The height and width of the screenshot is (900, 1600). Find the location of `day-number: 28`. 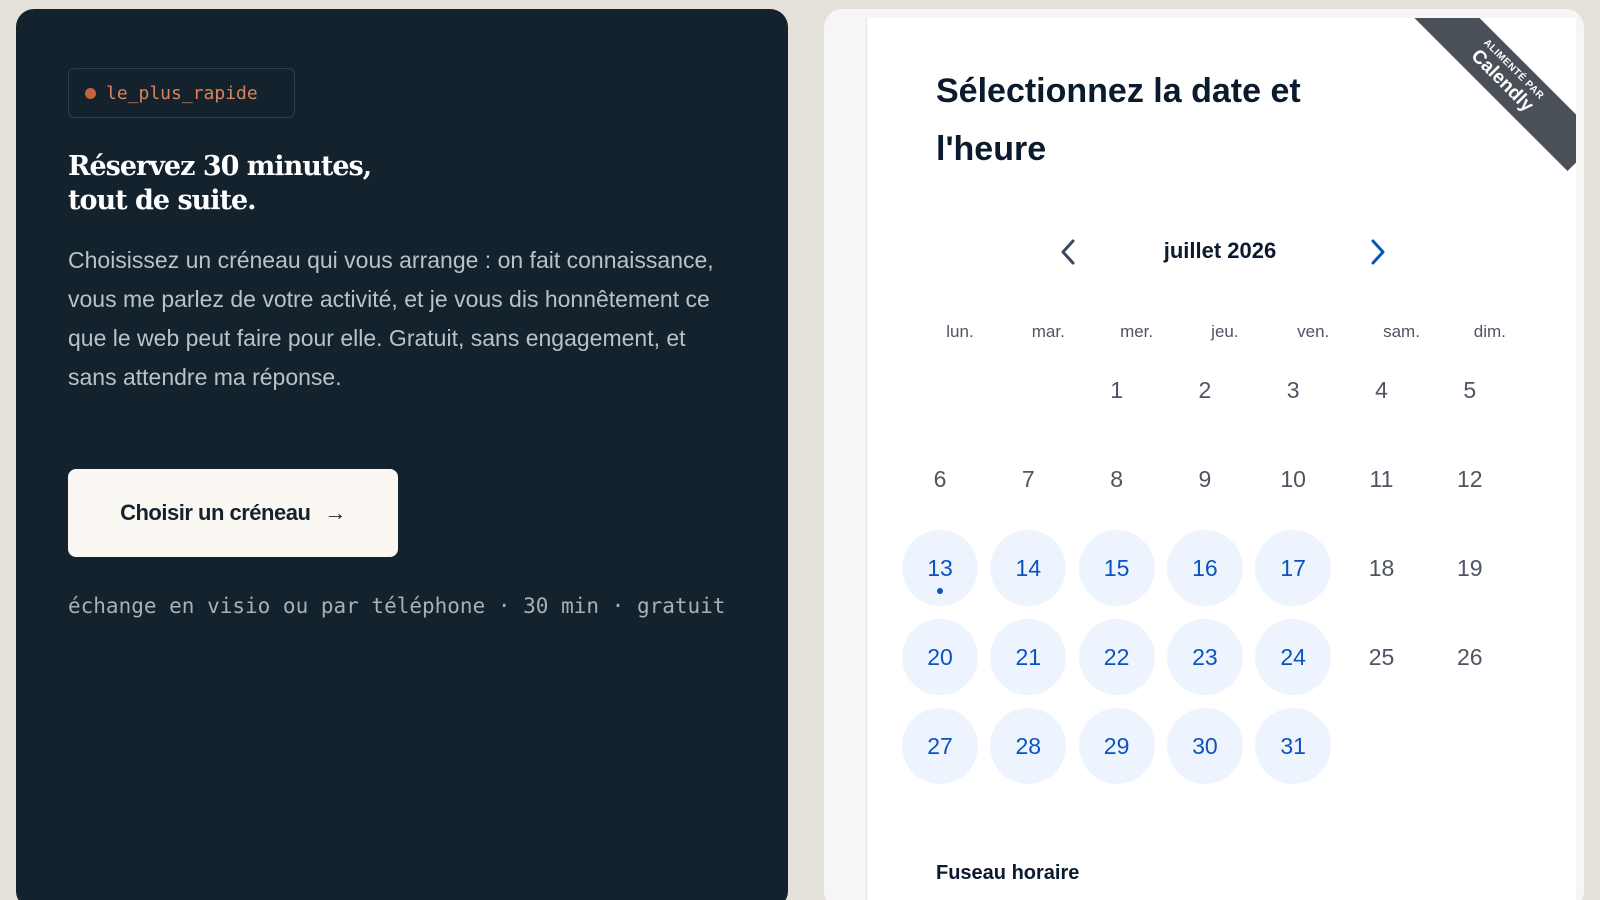

day-number: 28 is located at coordinates (1028, 745).